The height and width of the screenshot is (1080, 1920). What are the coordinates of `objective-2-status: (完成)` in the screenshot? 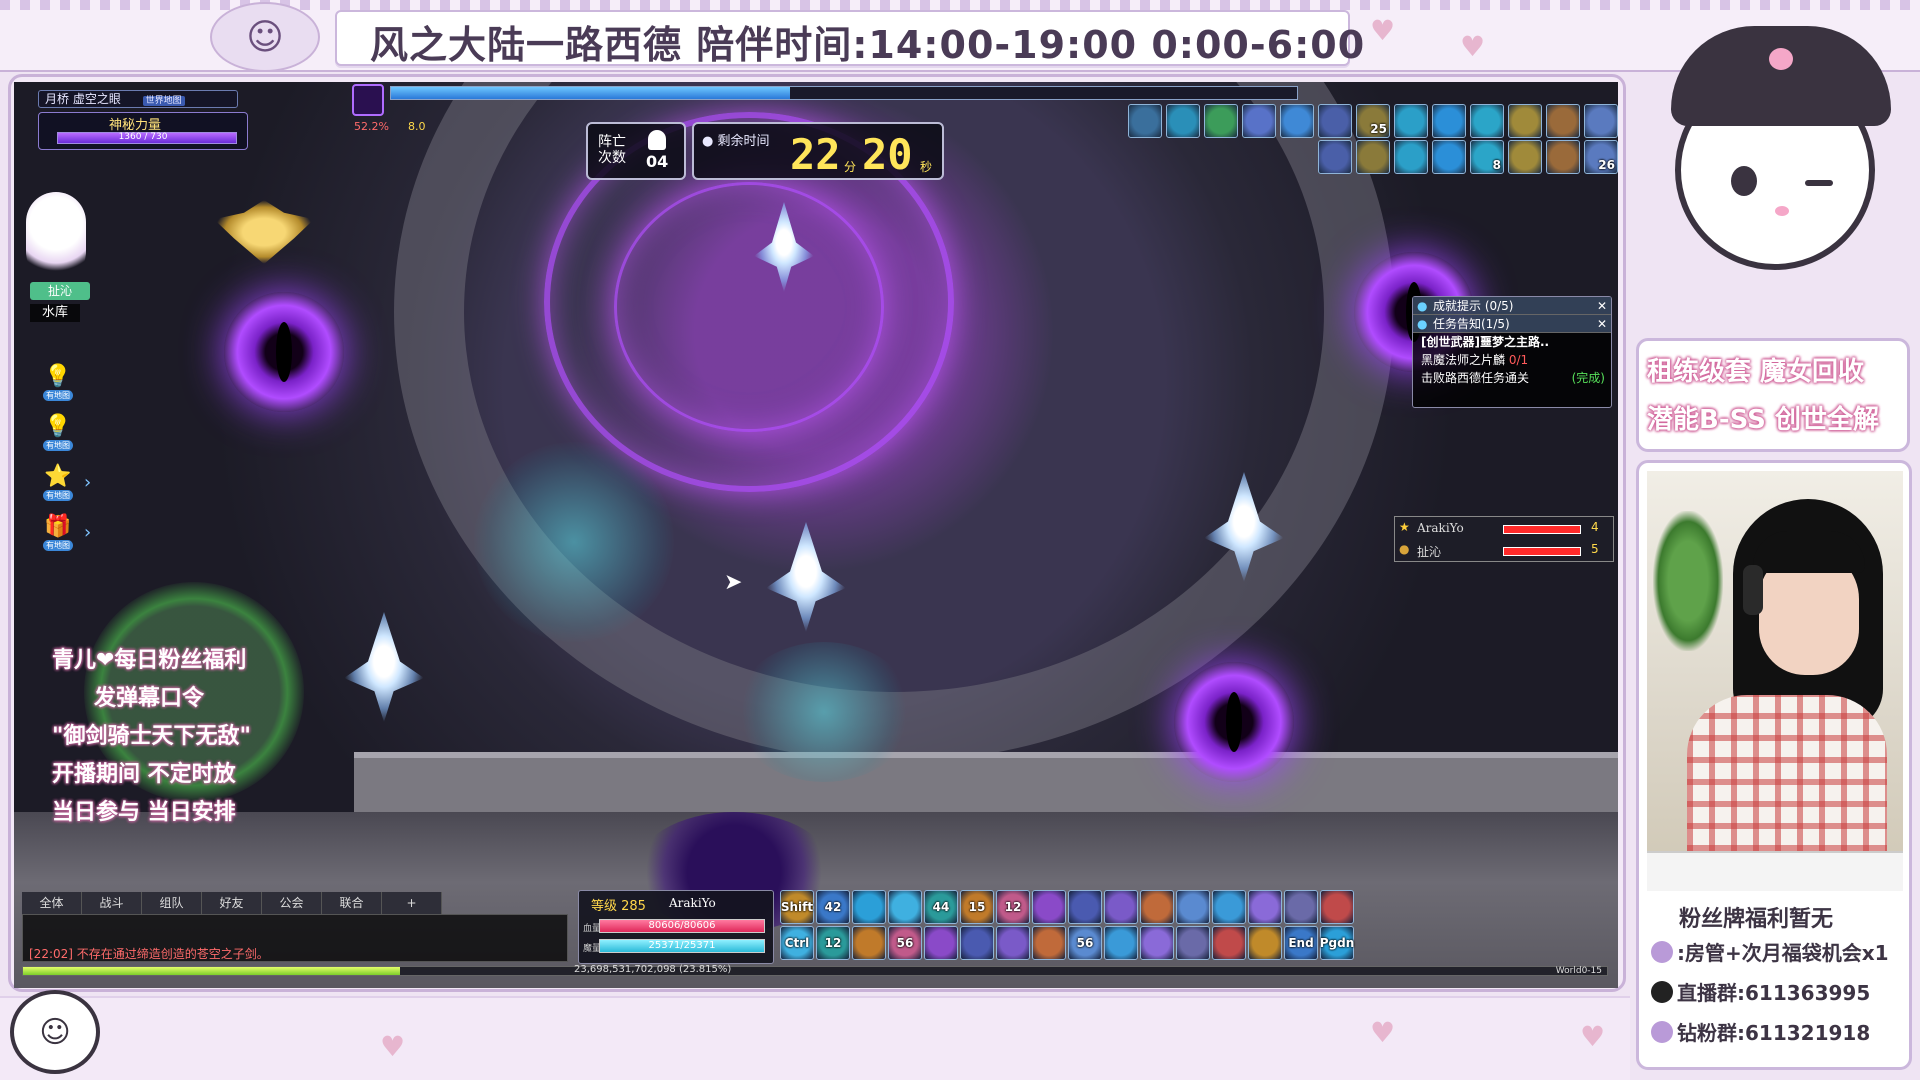 It's located at (1588, 378).